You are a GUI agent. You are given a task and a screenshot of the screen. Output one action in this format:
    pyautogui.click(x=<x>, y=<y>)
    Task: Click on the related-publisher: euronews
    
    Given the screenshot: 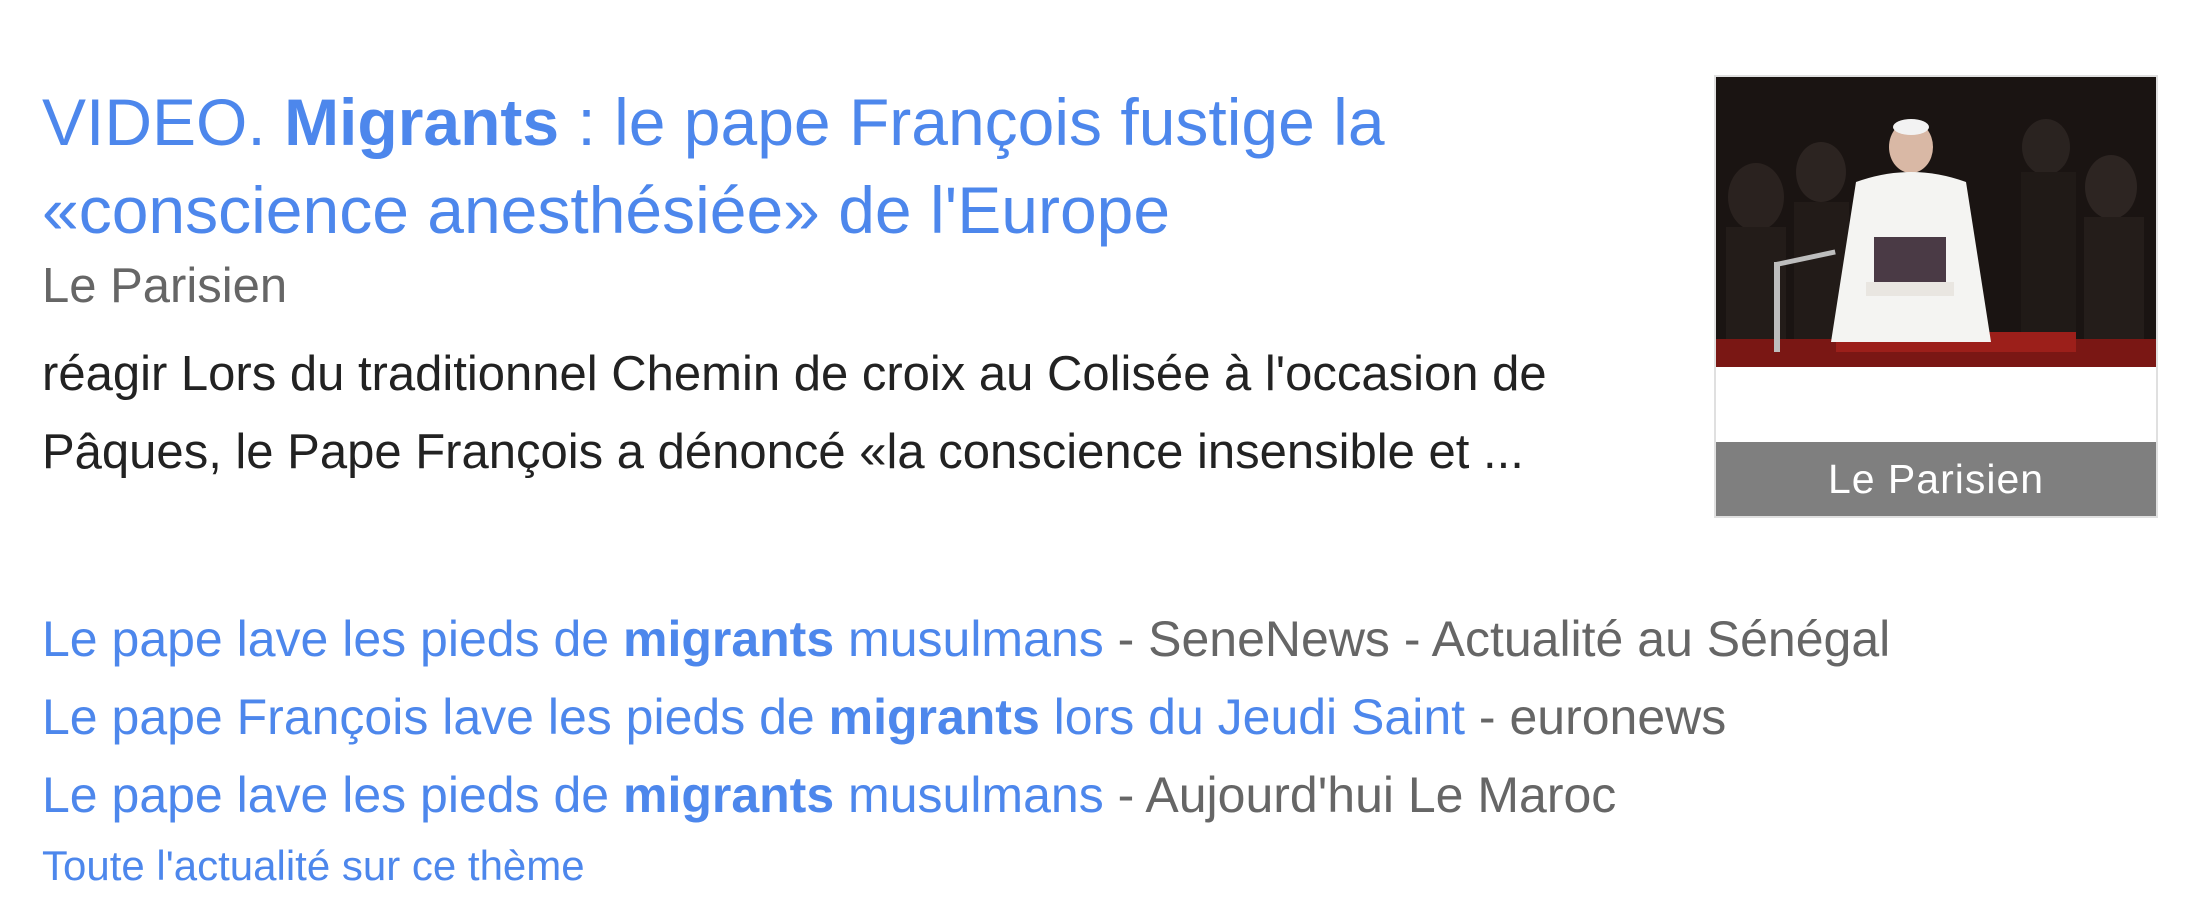 What is the action you would take?
    pyautogui.click(x=1618, y=717)
    